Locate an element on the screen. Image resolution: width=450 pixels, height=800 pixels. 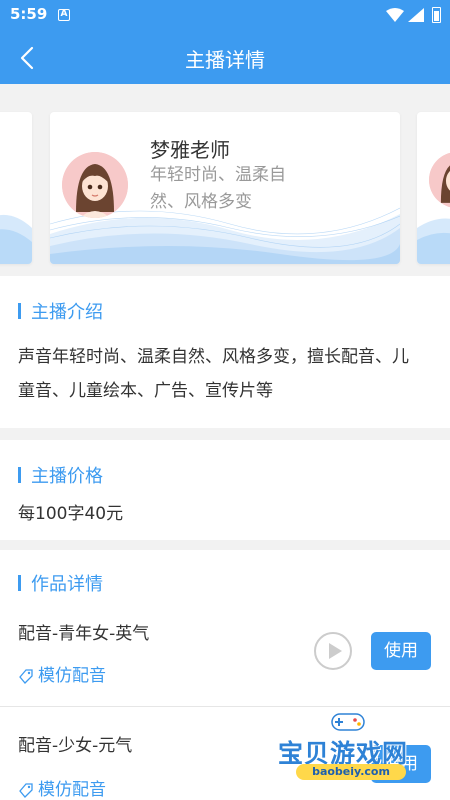
status-bar: 5:59 A is located at coordinates (225, 15).